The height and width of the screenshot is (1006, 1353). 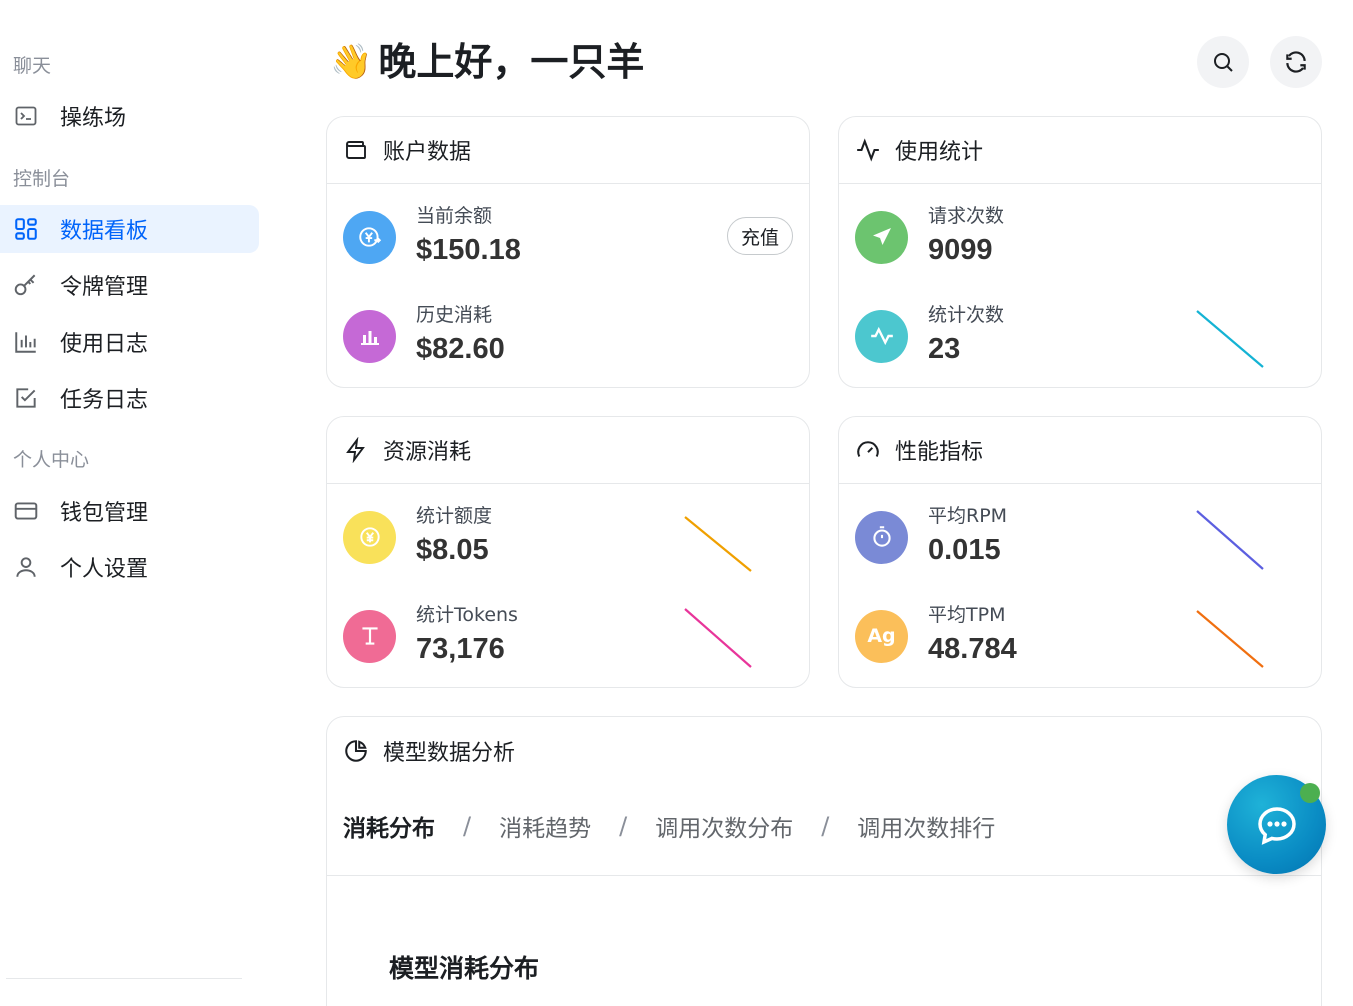 What do you see at coordinates (26, 116) in the screenshot?
I see `terminal-icon` at bounding box center [26, 116].